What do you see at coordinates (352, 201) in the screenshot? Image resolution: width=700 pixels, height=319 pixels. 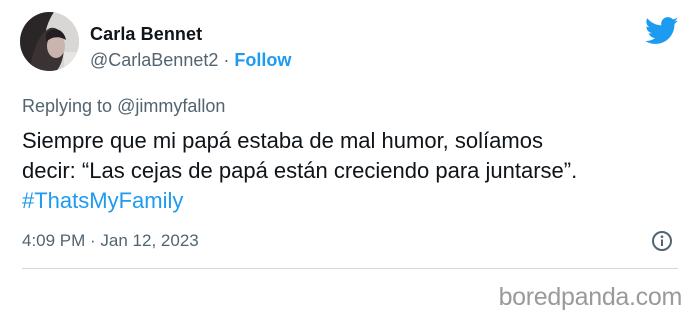 I see `hashtag-link: #ThatsMyFamily` at bounding box center [352, 201].